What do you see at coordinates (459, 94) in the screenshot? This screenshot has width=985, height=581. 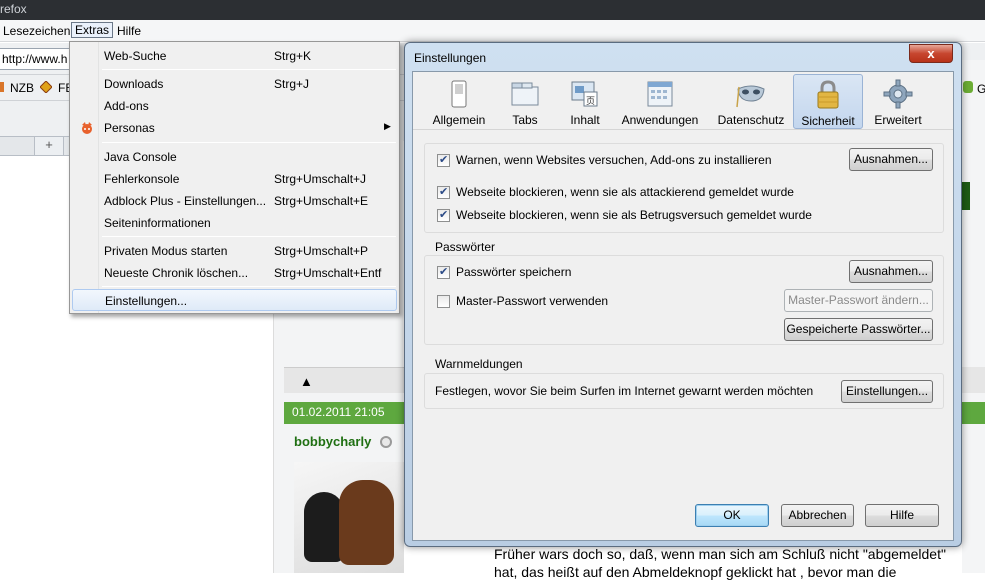 I see `switch-icon` at bounding box center [459, 94].